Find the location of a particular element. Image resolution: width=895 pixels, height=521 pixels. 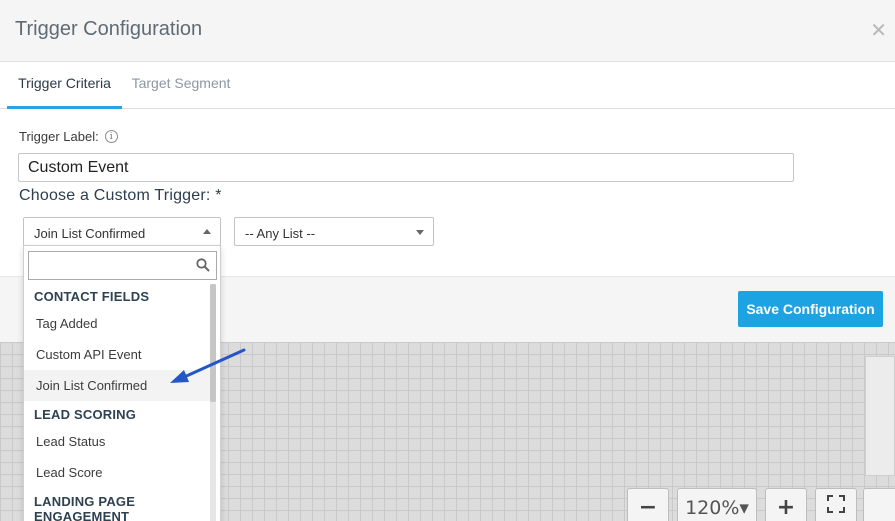

dropdown-group-label: LEAD SCORING is located at coordinates (85, 414).